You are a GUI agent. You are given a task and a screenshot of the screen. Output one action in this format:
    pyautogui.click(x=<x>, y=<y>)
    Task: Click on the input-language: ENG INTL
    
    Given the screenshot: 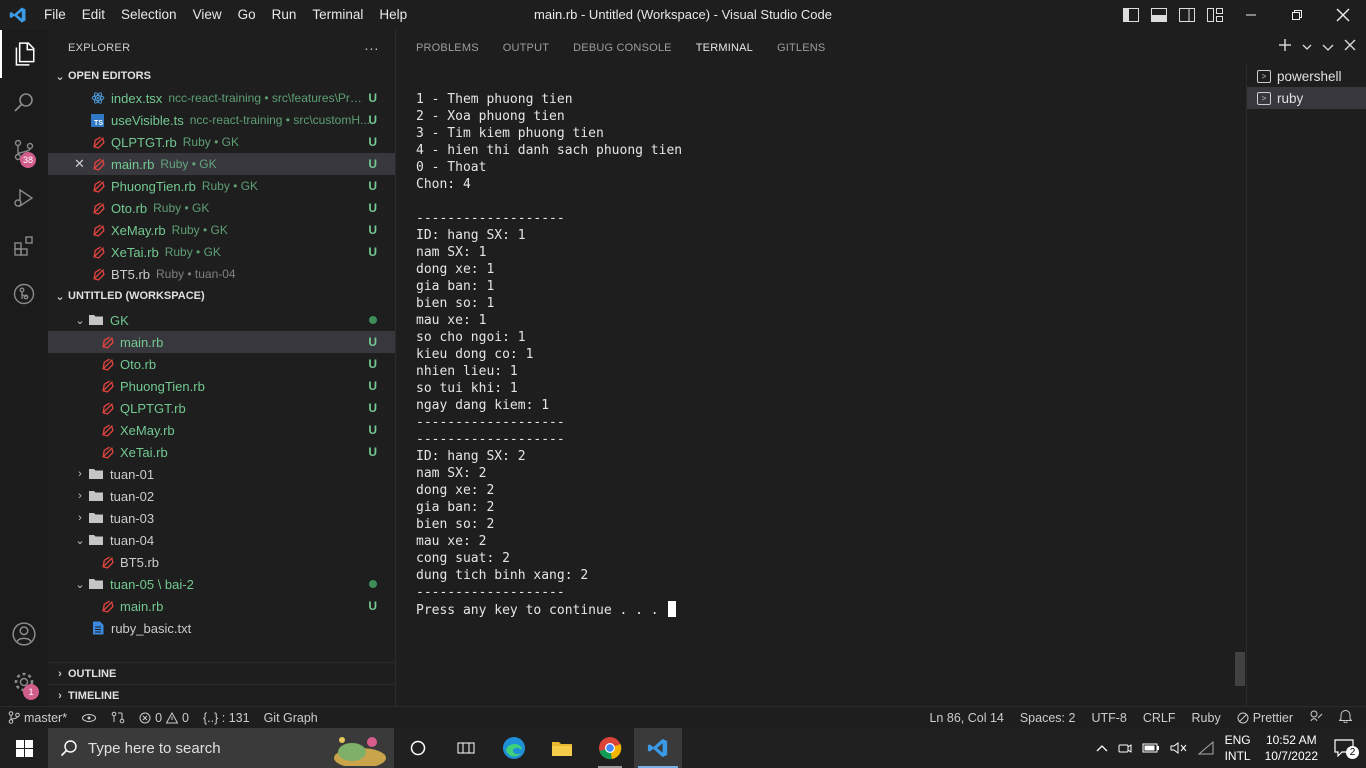 What is the action you would take?
    pyautogui.click(x=1238, y=748)
    